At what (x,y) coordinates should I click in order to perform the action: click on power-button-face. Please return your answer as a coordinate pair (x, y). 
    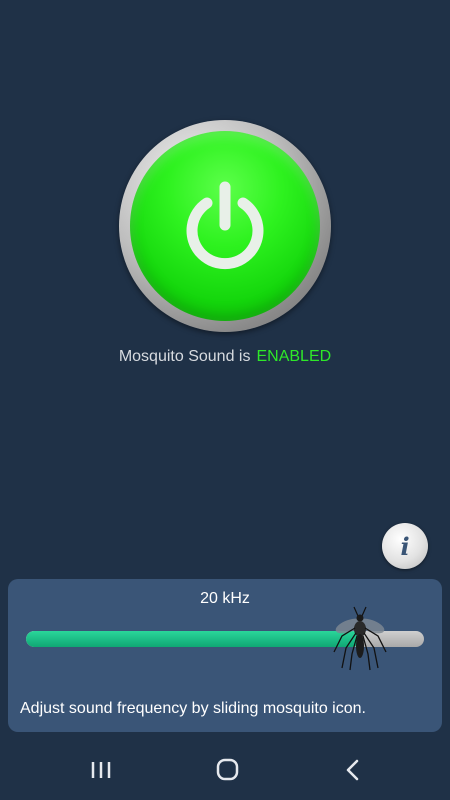
    Looking at the image, I should click on (225, 226).